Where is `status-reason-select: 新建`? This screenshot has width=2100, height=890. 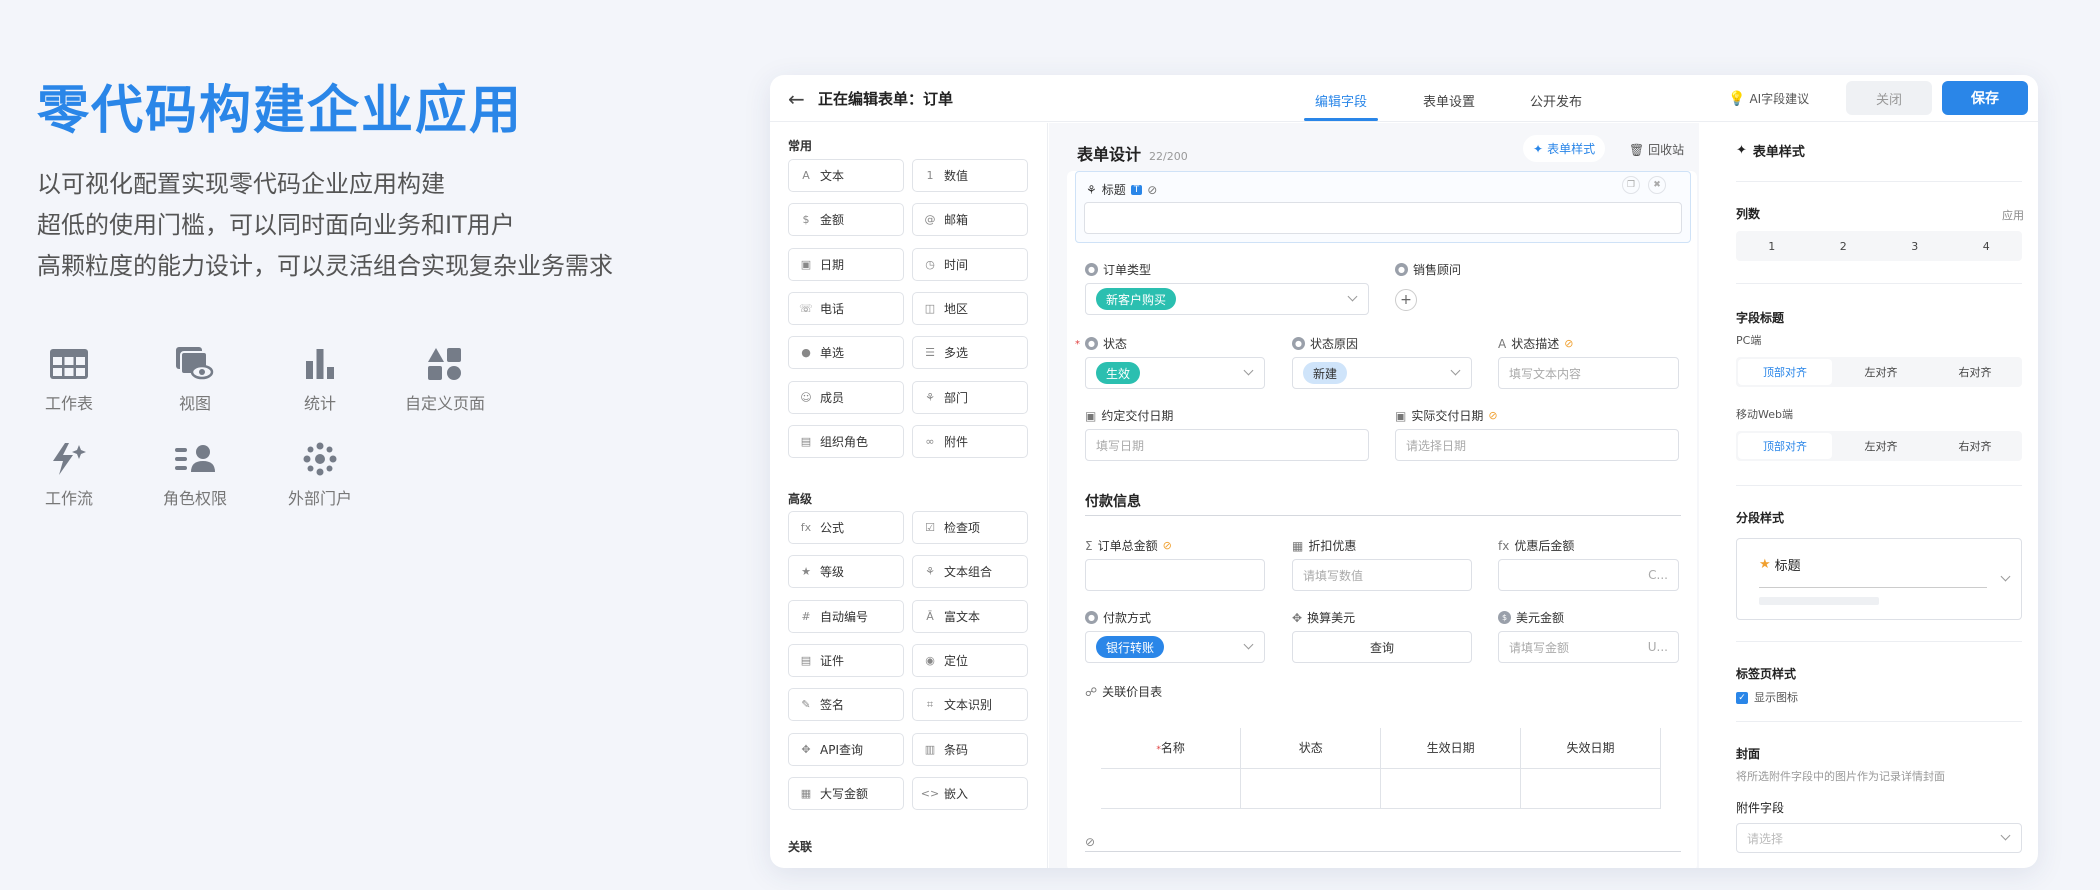 status-reason-select: 新建 is located at coordinates (1382, 373).